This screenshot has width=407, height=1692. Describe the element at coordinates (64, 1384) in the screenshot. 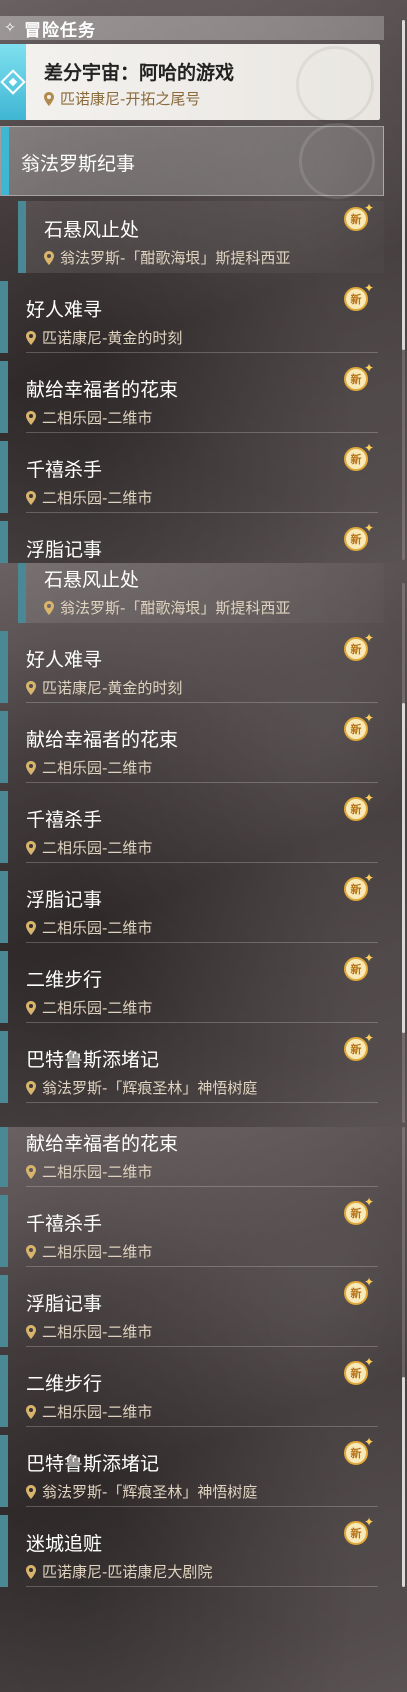

I see `quest-name: 二维步行` at that location.